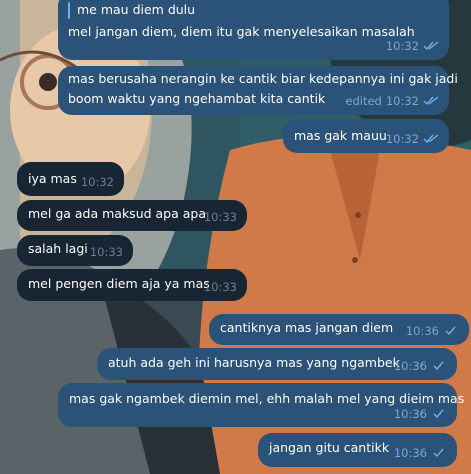 This screenshot has width=471, height=474. I want to click on message-bubble-incoming: mel pengen diem aja ya mas 10:33, so click(132, 285).